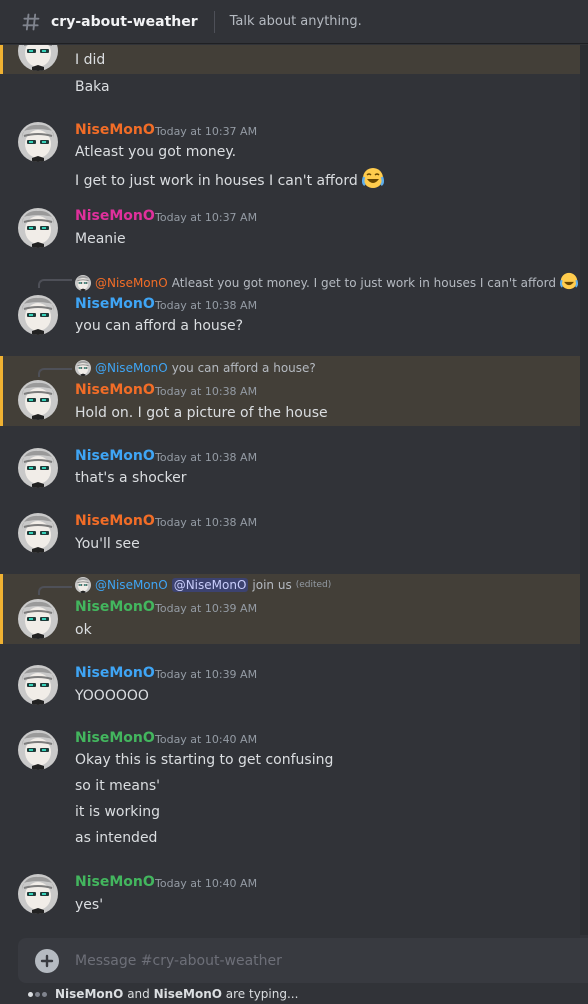  Describe the element at coordinates (92, 87) in the screenshot. I see `message-line: Baka` at that location.